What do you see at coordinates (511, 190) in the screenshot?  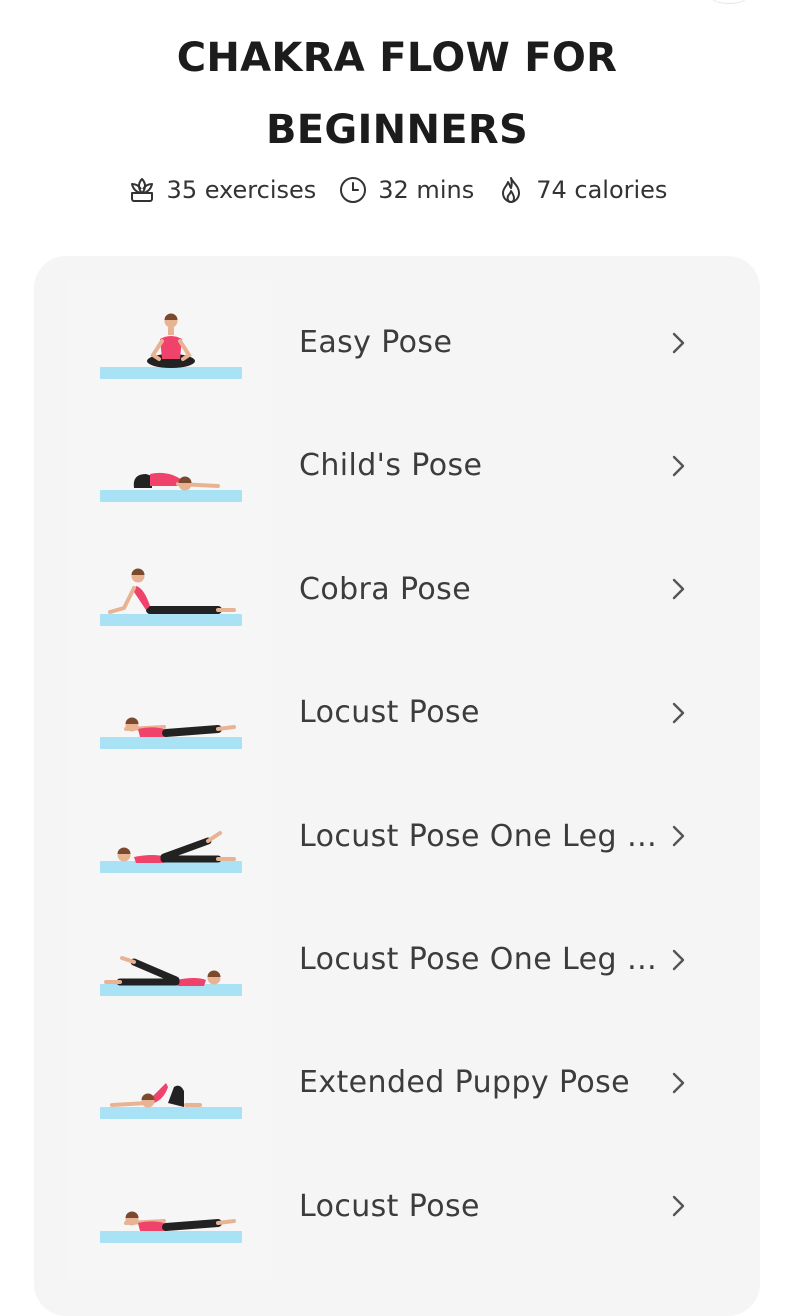 I see `flame-icon` at bounding box center [511, 190].